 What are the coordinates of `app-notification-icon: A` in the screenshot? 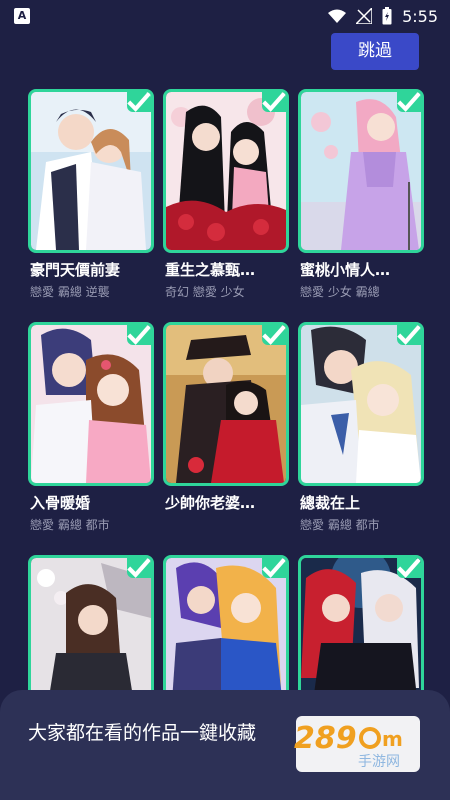 It's located at (22, 16).